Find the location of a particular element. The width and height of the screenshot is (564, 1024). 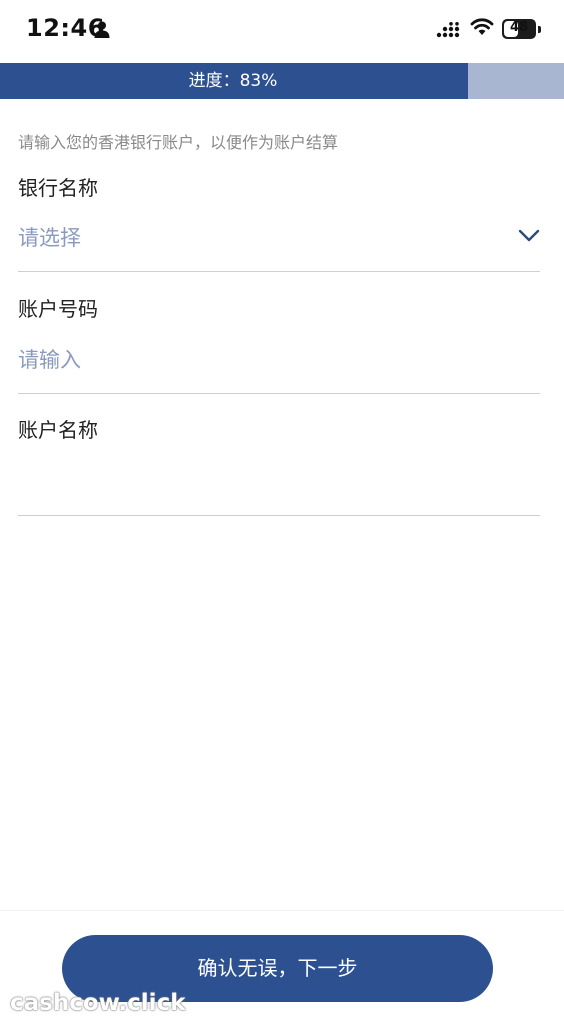

person-icon is located at coordinates (102, 31).